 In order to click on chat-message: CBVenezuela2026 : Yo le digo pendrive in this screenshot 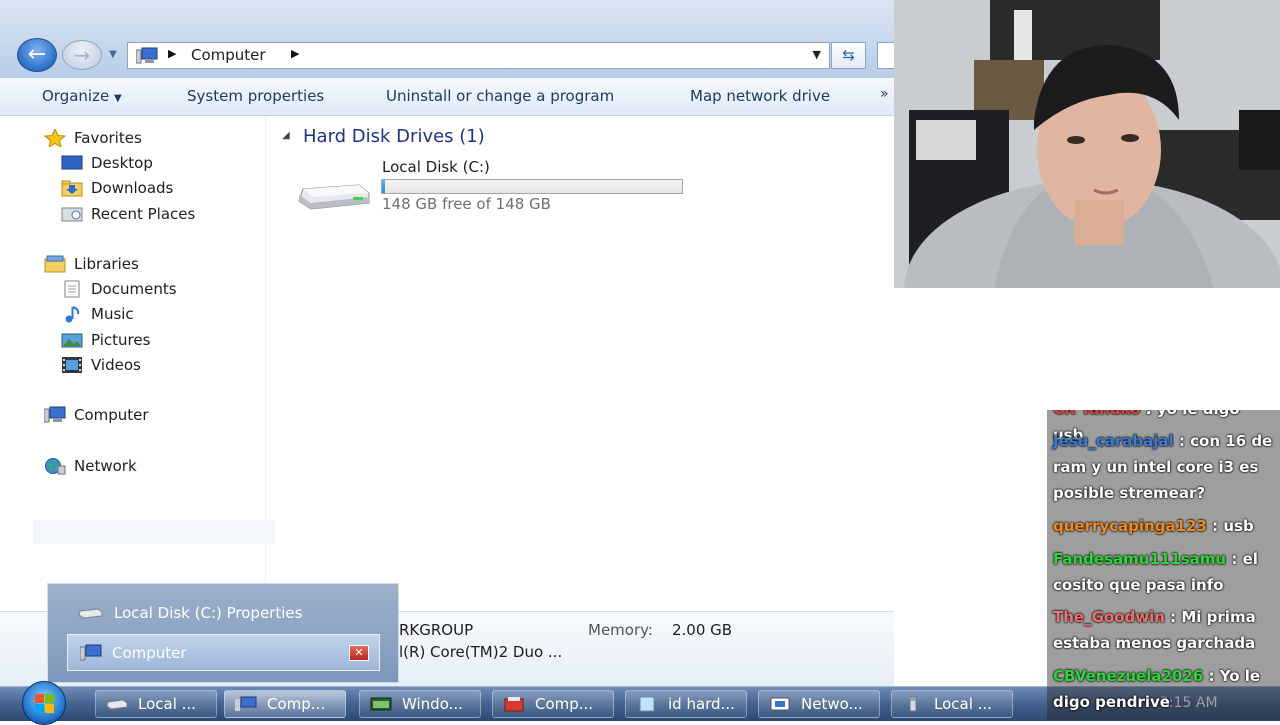, I will do `click(1164, 689)`.